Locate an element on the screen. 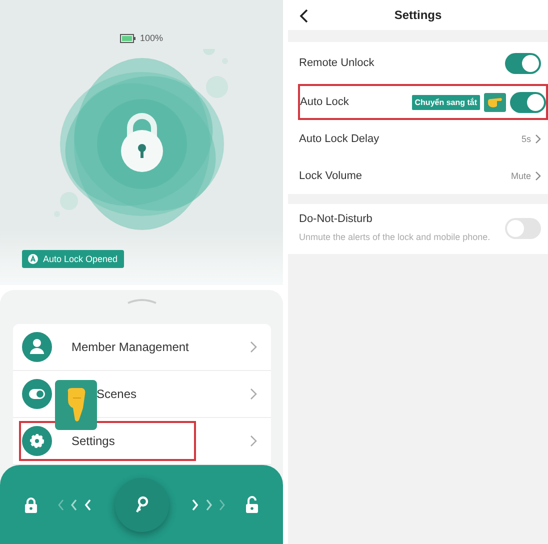 This screenshot has height=544, width=548. setting-description: Unmute the alerts of the lock and mobile phone. is located at coordinates (395, 237).